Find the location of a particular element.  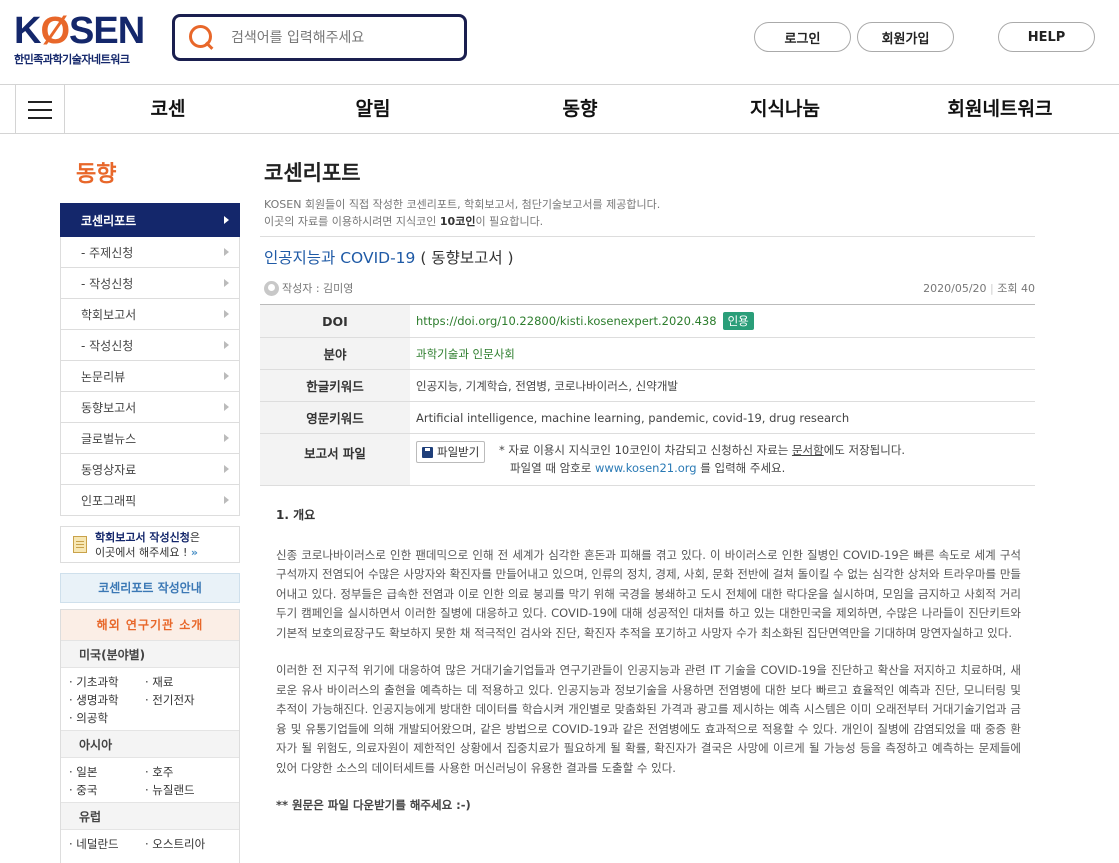

sidebar-item-conference-write-request: - 작성신청 is located at coordinates (150, 345).